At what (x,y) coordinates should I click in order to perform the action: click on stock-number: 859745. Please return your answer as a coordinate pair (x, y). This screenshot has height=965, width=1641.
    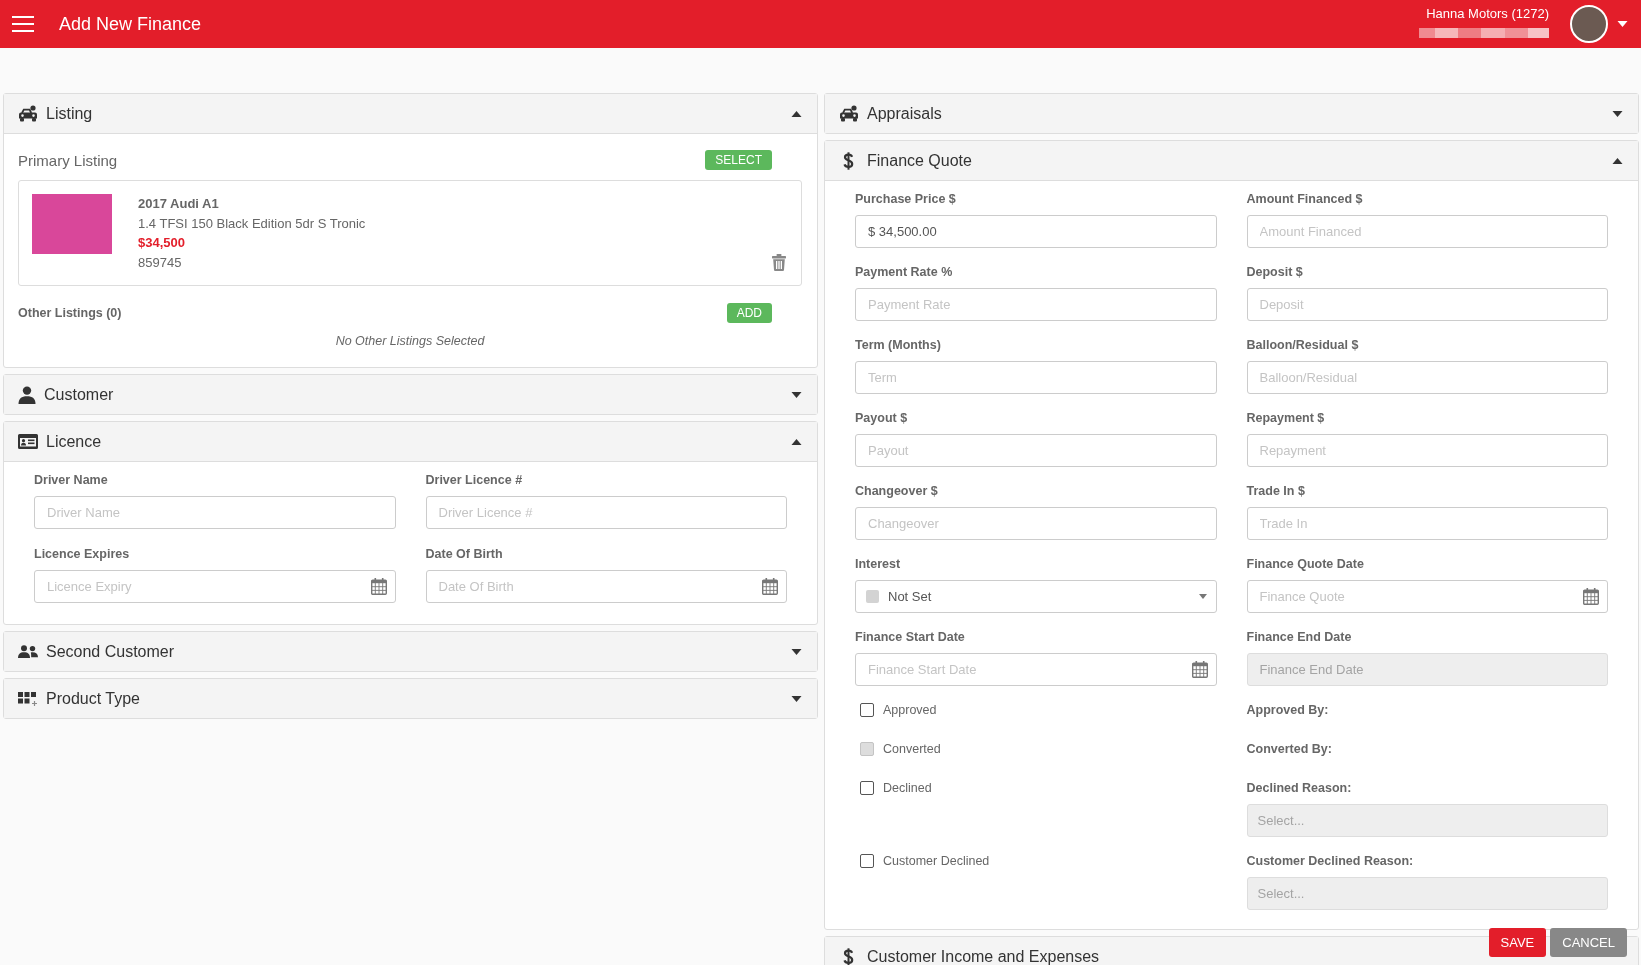
    Looking at the image, I should click on (160, 262).